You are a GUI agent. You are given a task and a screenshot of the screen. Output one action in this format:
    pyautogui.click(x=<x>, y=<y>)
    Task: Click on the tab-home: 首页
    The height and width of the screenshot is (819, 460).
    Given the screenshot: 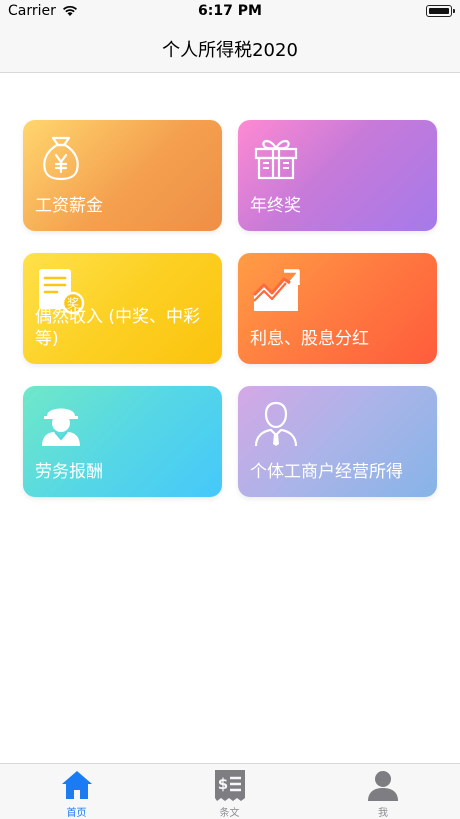 What is the action you would take?
    pyautogui.click(x=76, y=791)
    